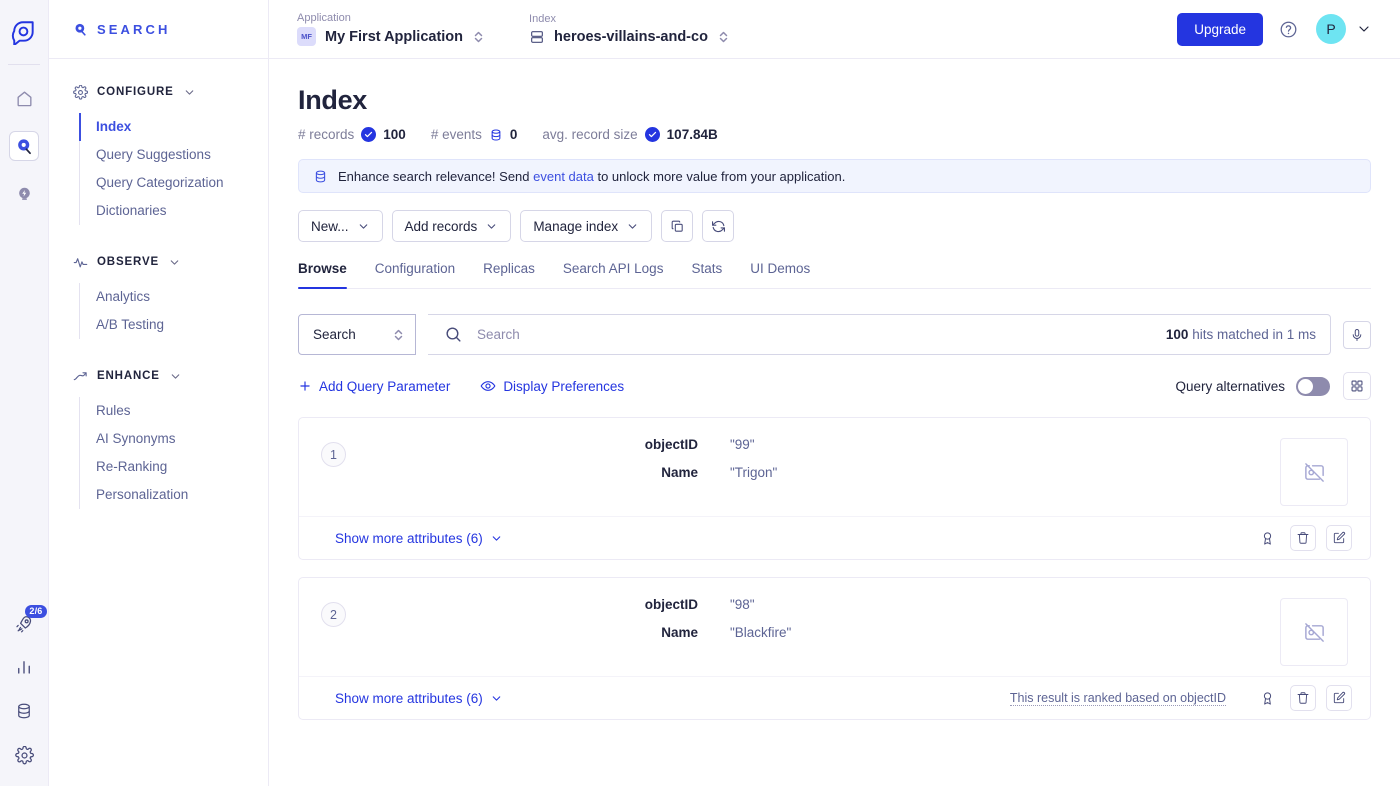  I want to click on refresh-icon, so click(718, 226).